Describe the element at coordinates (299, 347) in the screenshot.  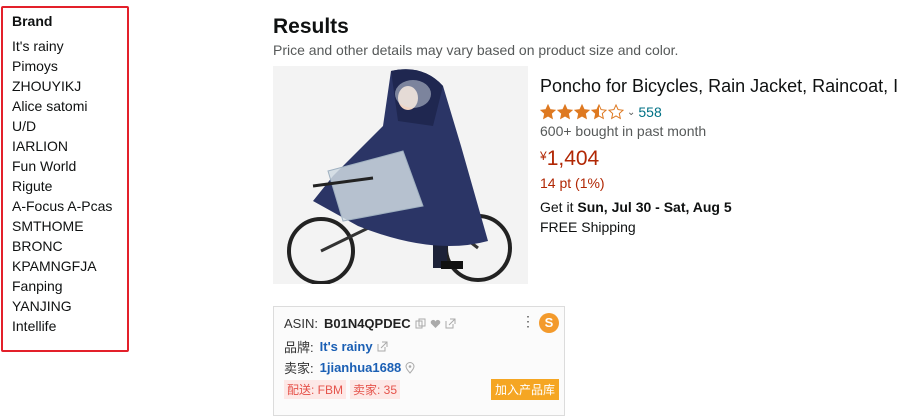
I see `brand-label: 品牌:` at that location.